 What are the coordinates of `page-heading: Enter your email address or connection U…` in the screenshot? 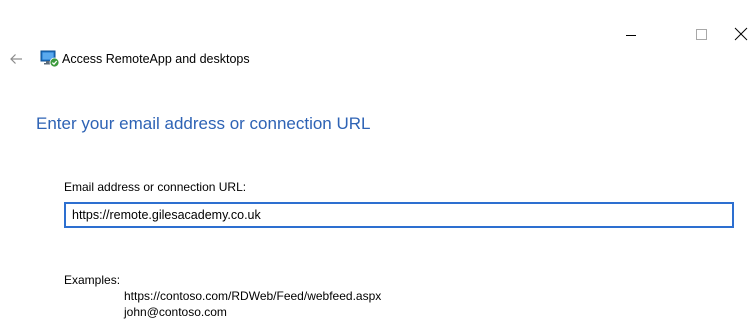 It's located at (203, 123).